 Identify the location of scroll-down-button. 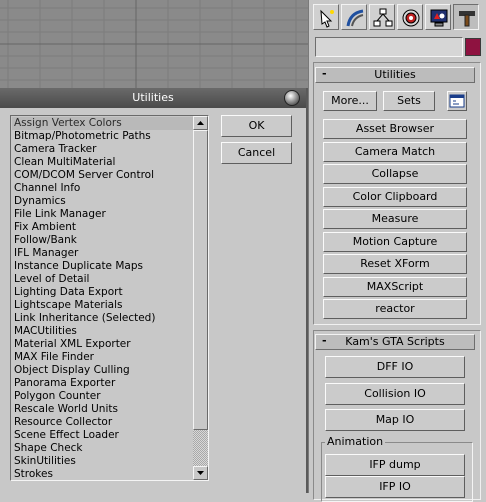
(200, 473).